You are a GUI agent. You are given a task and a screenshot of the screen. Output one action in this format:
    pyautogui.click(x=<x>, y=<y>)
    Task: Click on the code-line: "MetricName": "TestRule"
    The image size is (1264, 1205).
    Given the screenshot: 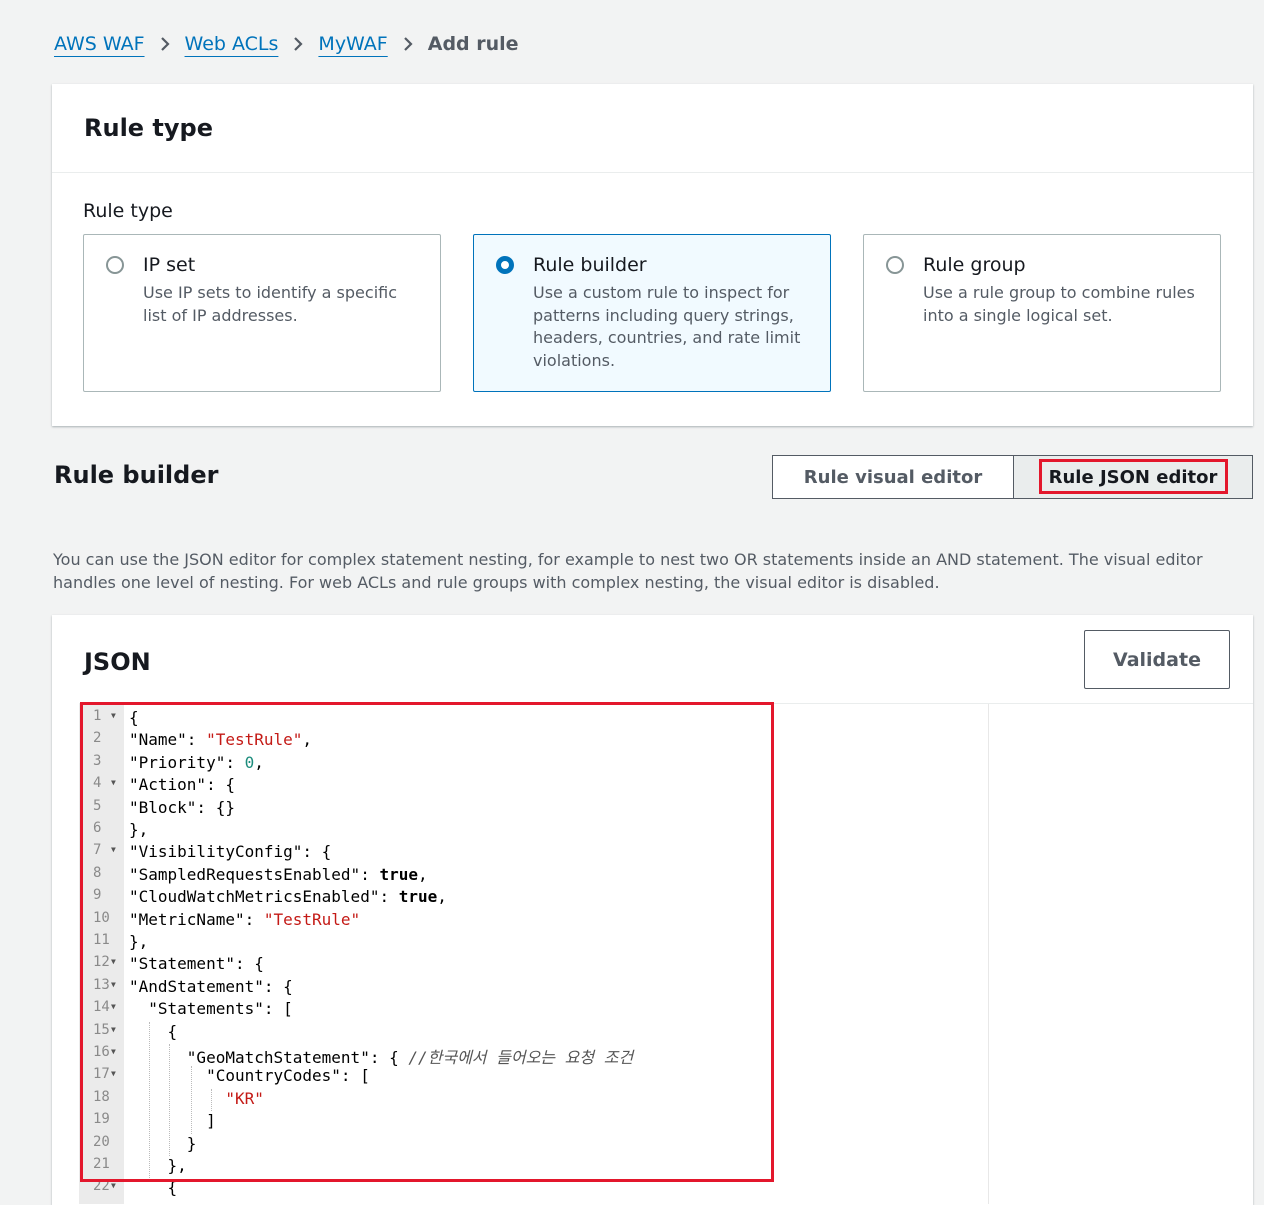 What is the action you would take?
    pyautogui.click(x=245, y=919)
    